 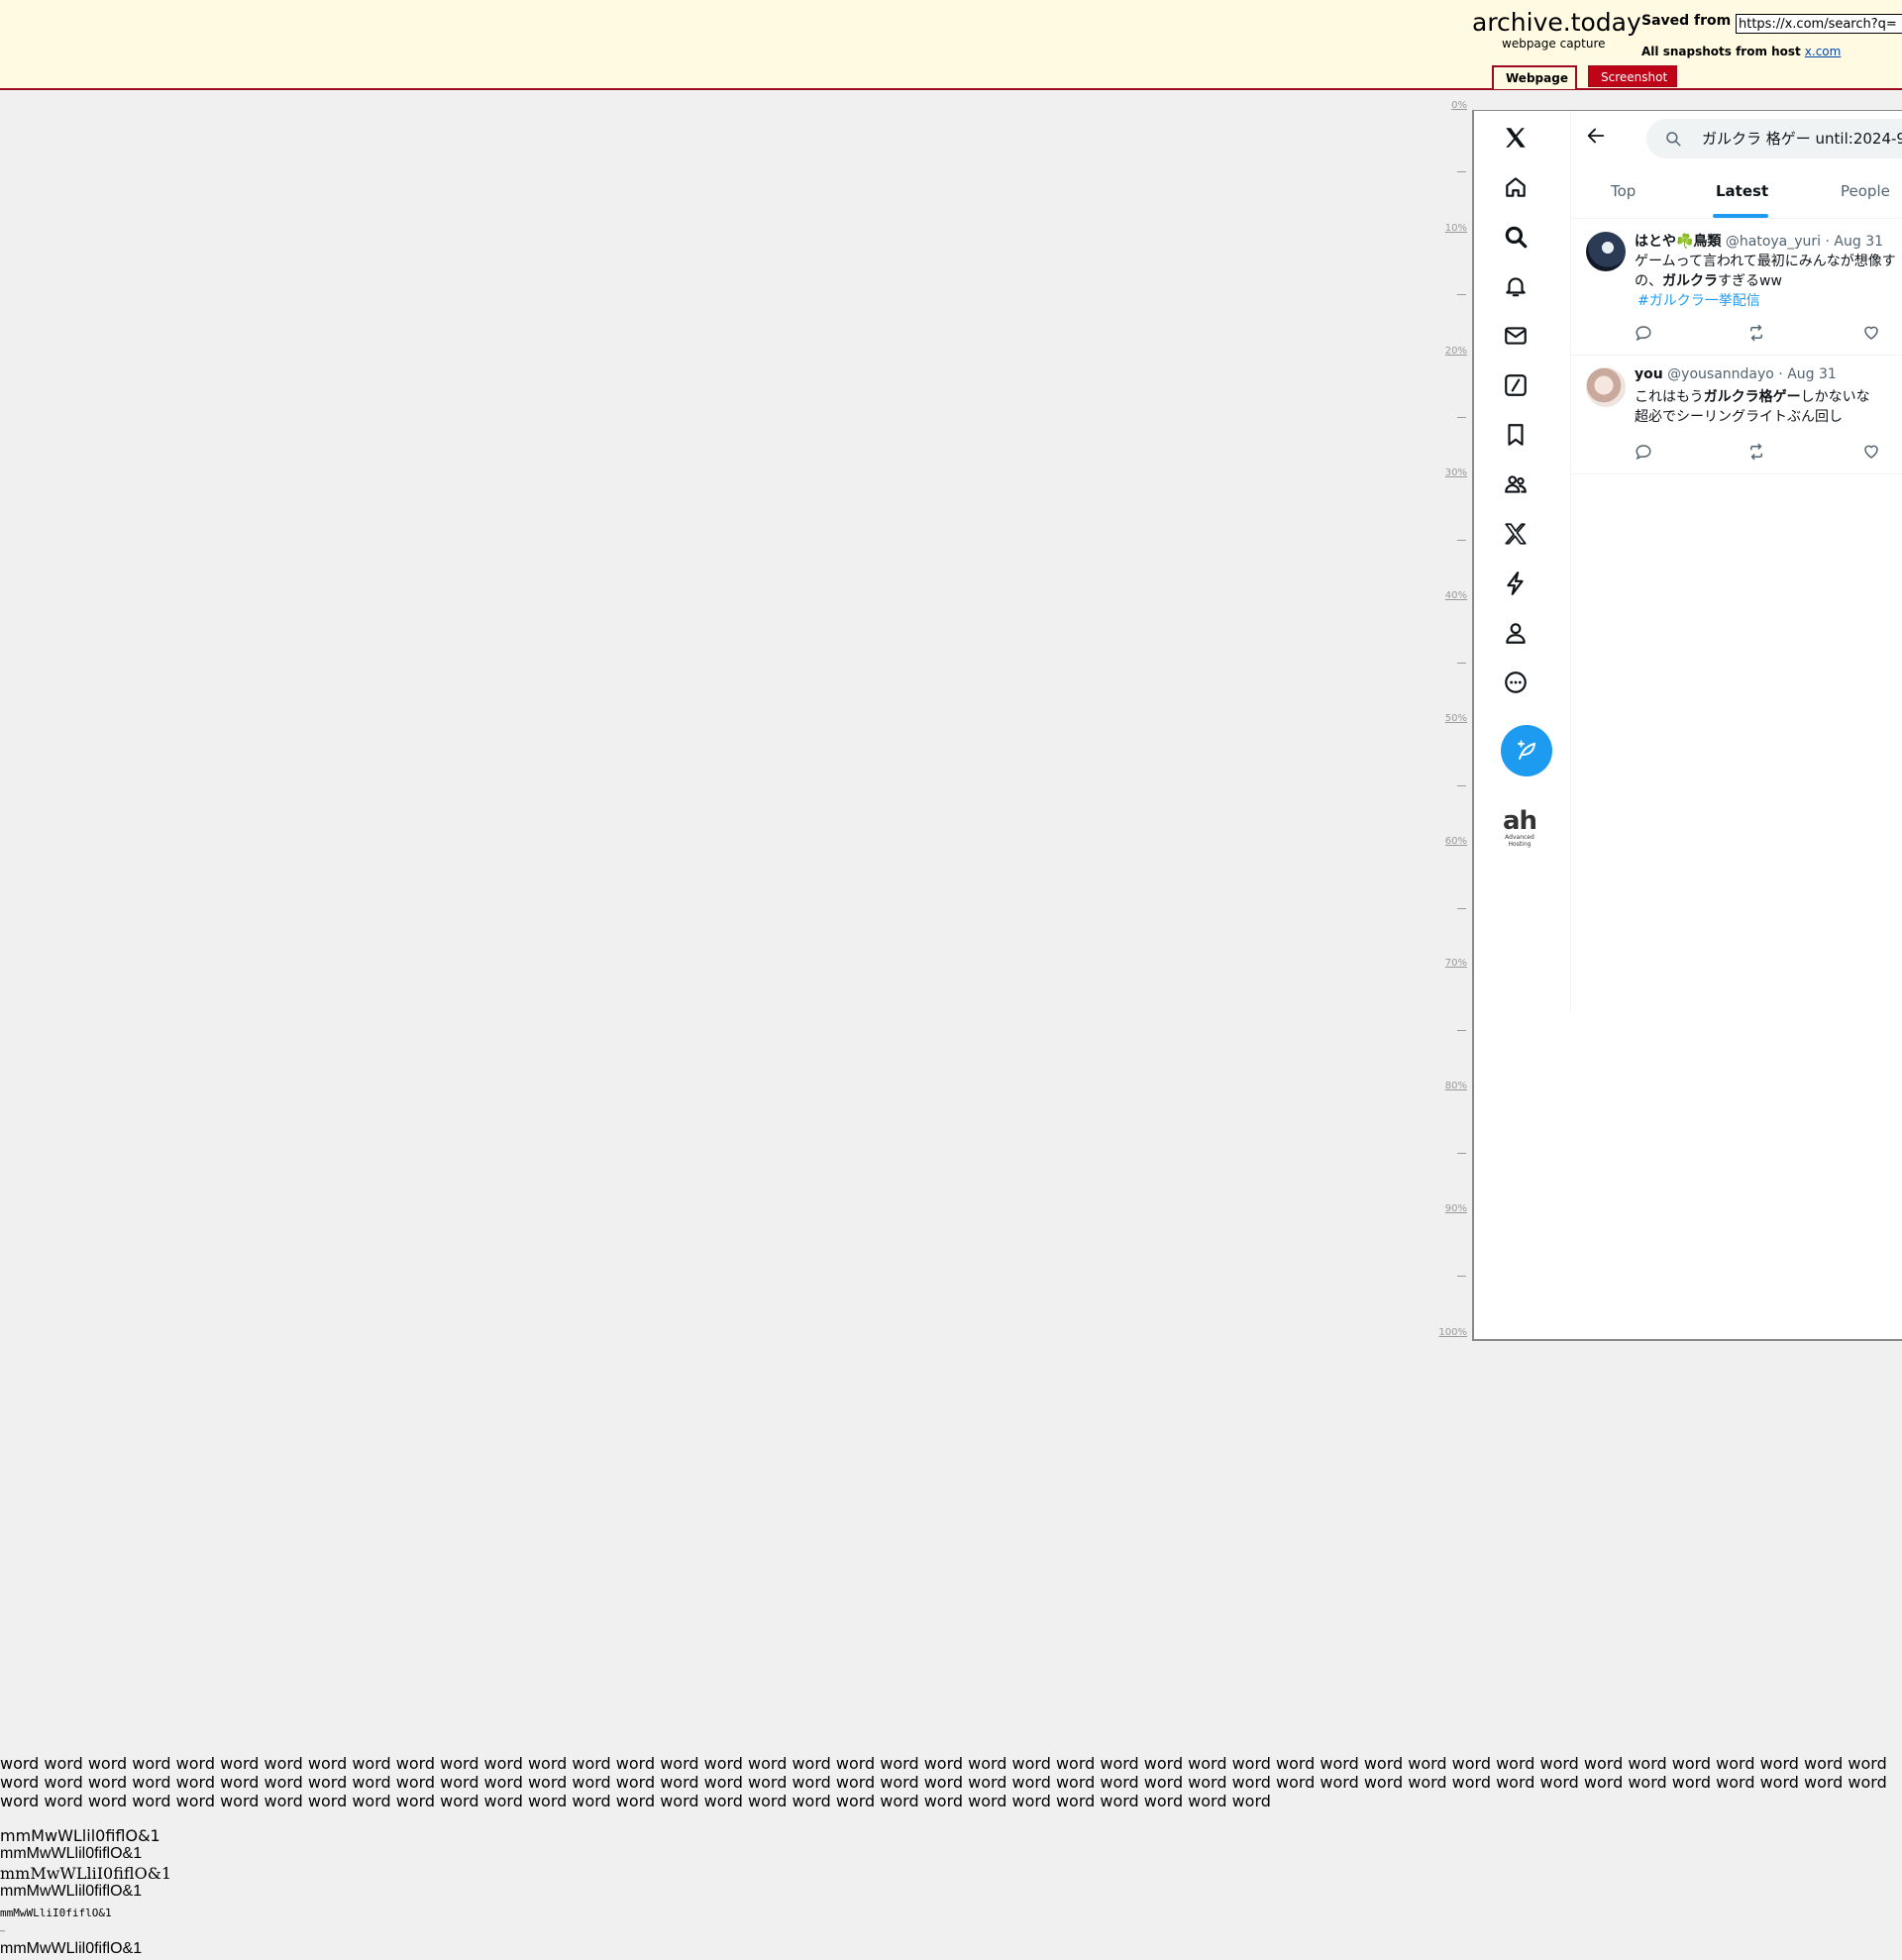 I want to click on tab-webpage: Webpage, so click(x=1534, y=77).